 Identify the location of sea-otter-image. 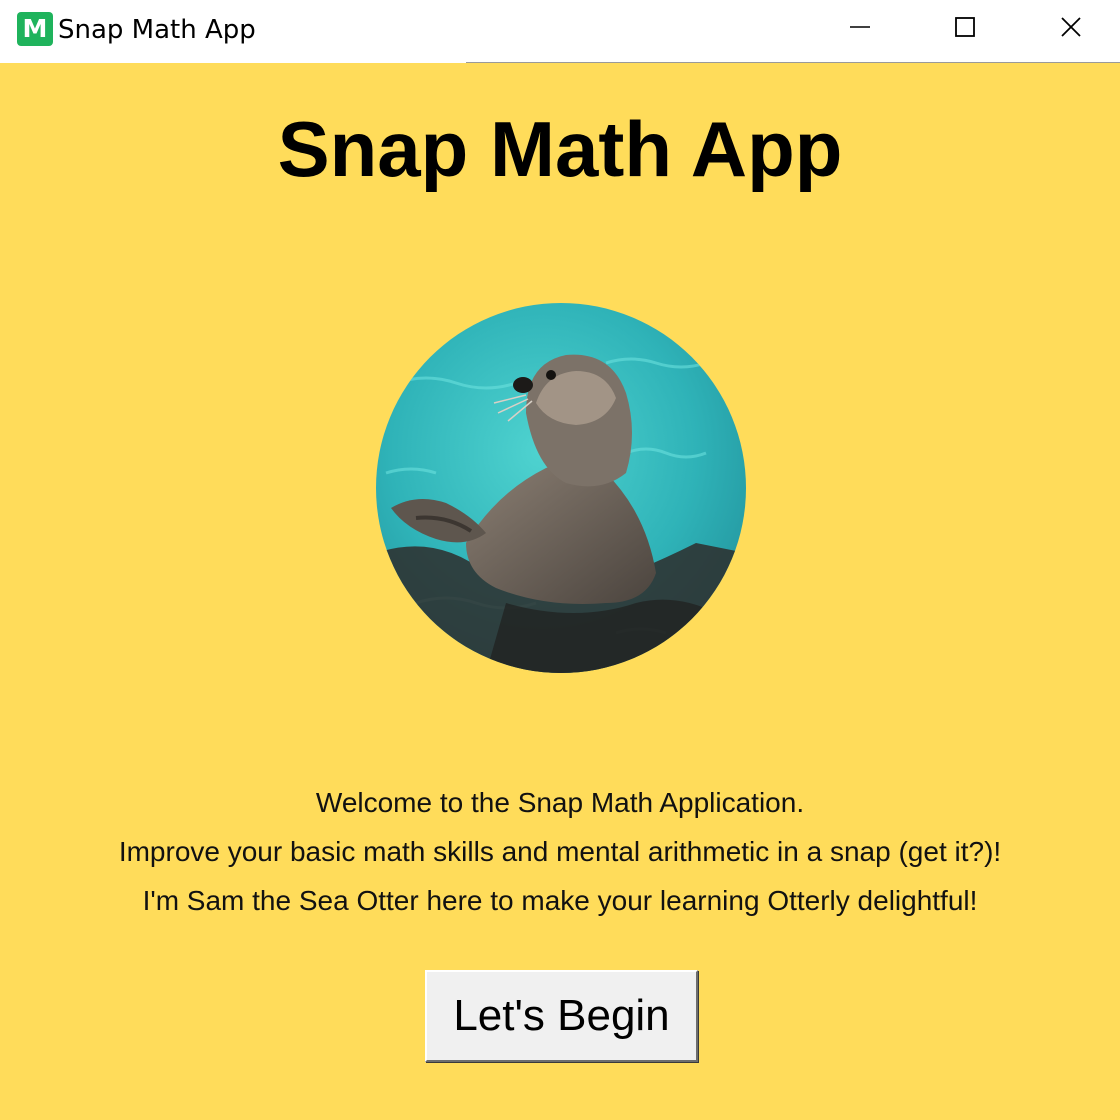
(561, 488).